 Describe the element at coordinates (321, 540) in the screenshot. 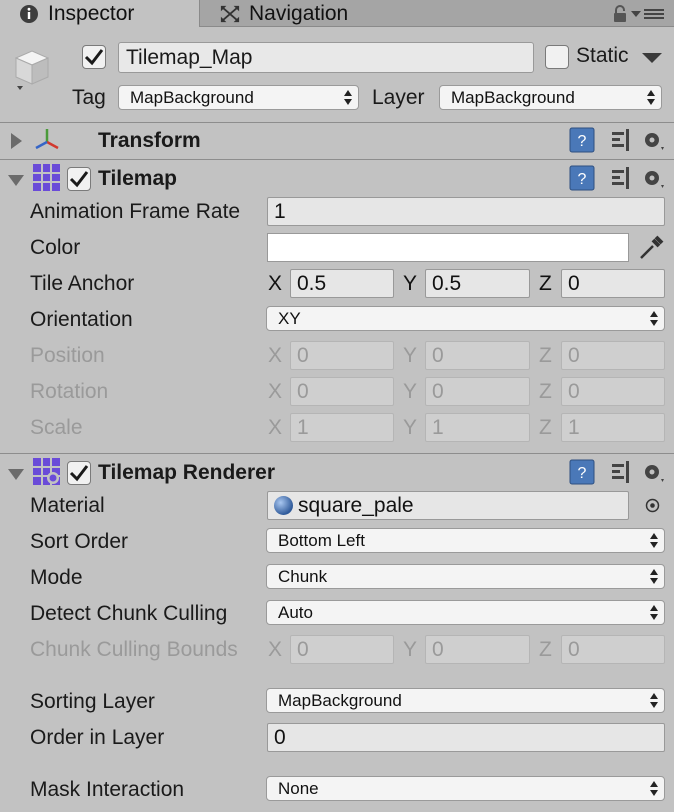

I see `sort-order-value: Bottom Left` at that location.